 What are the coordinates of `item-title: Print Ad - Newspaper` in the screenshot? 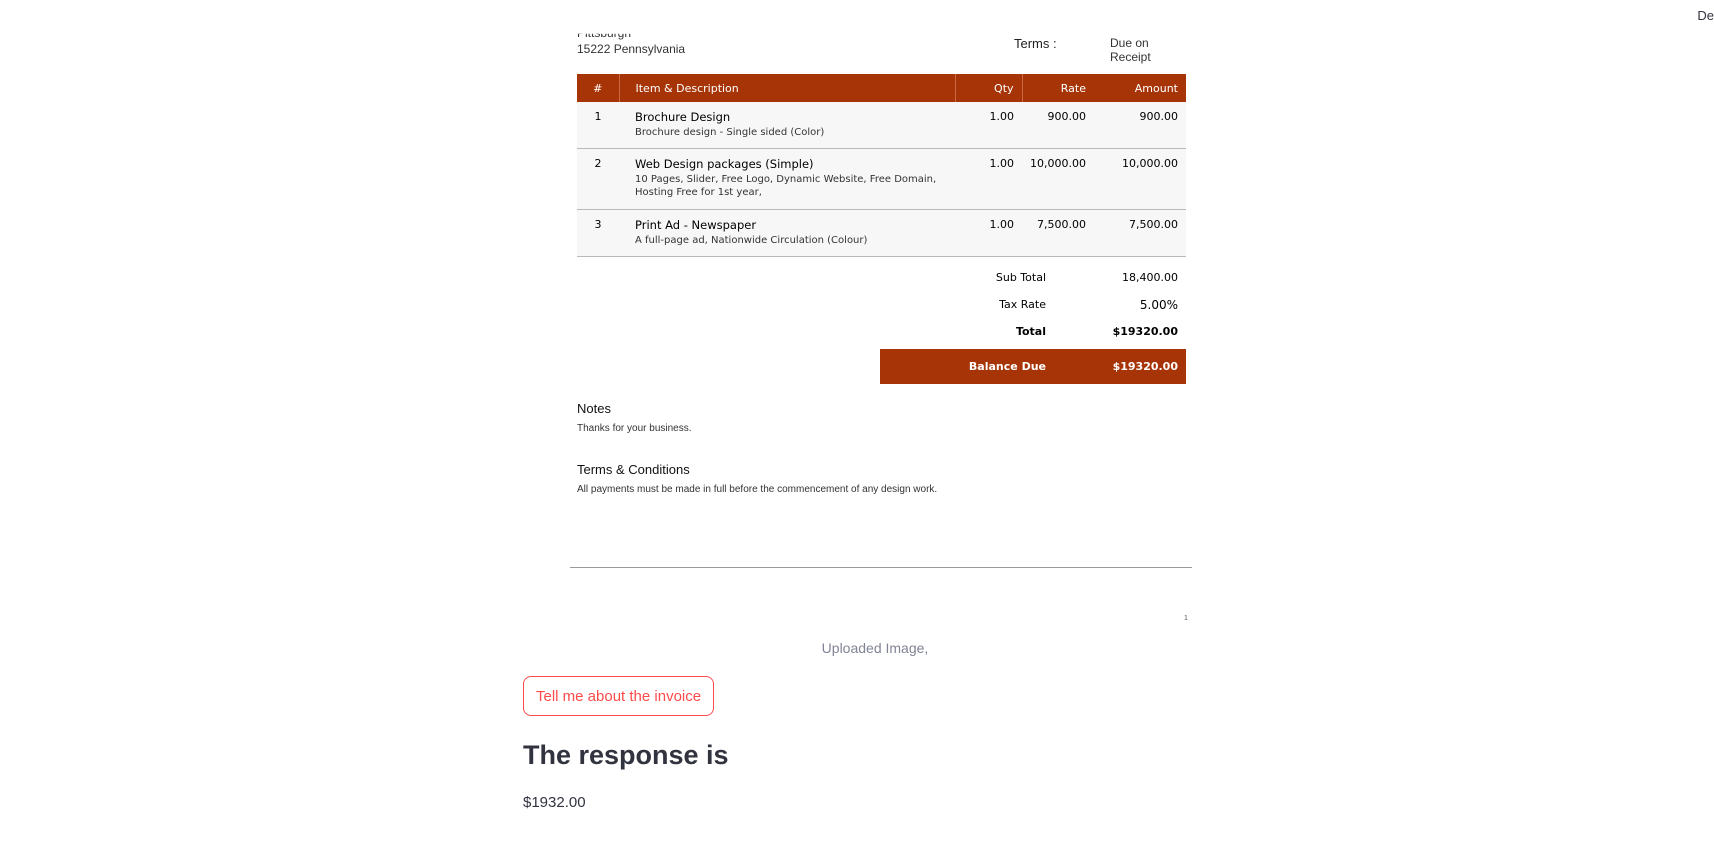 It's located at (696, 224).